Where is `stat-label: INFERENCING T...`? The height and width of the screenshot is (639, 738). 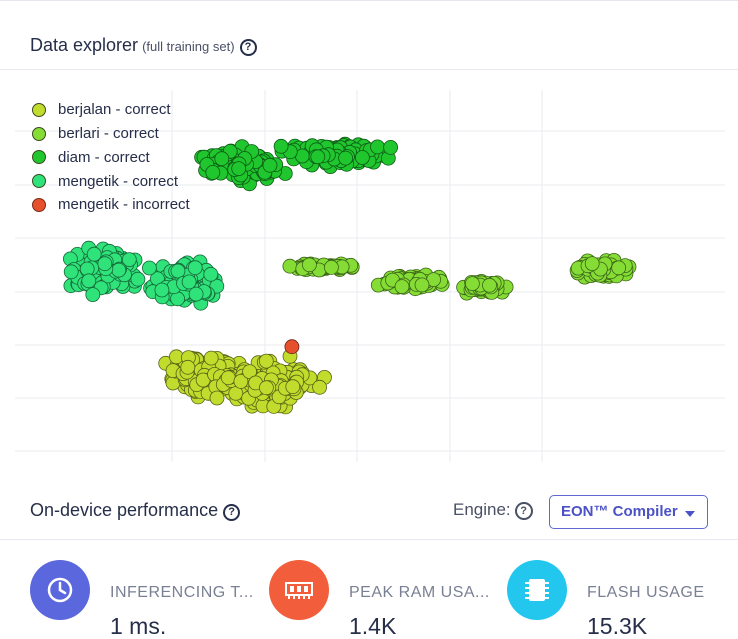 stat-label: INFERENCING T... is located at coordinates (182, 592).